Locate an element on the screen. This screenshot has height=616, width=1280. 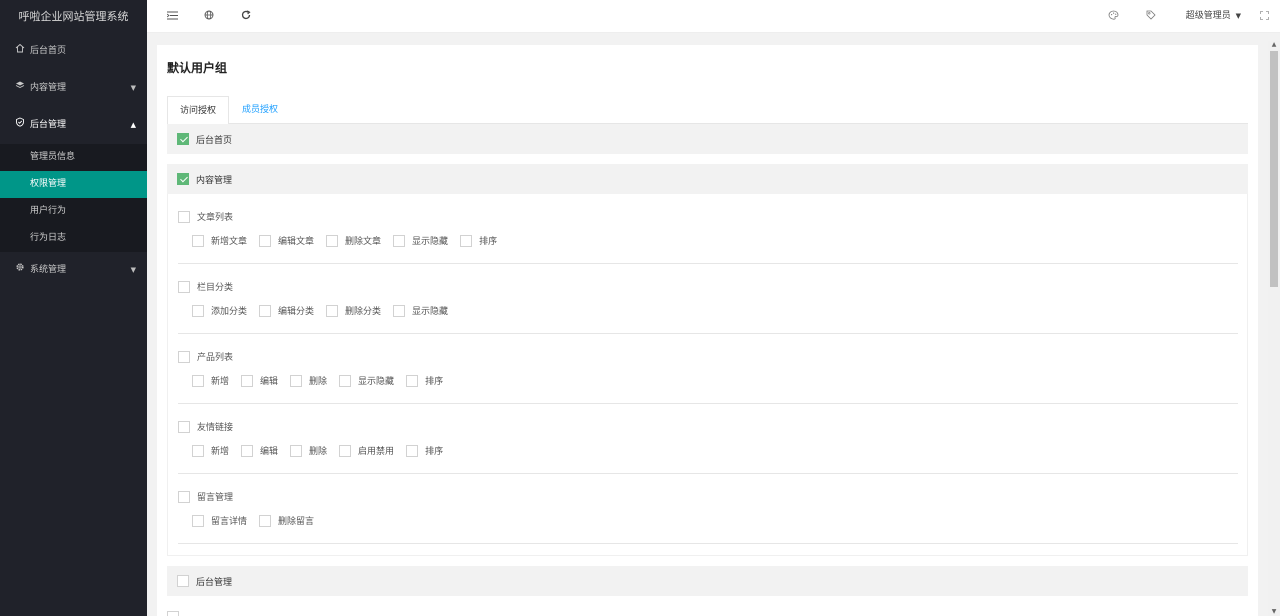
perm-row: 新增文章 编辑文章 删除文章 显示隐藏 排序 is located at coordinates (350, 240).